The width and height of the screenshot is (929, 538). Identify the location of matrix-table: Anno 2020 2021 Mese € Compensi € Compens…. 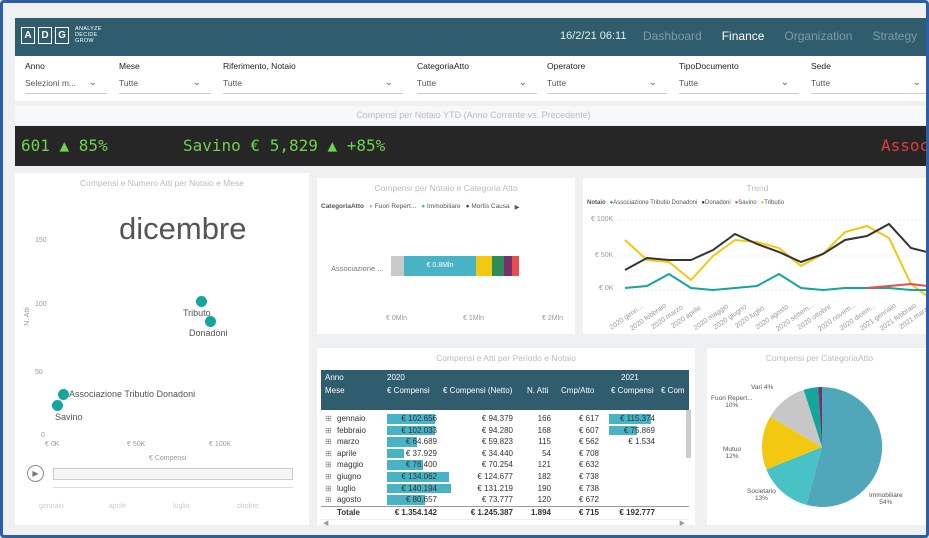
(505, 448).